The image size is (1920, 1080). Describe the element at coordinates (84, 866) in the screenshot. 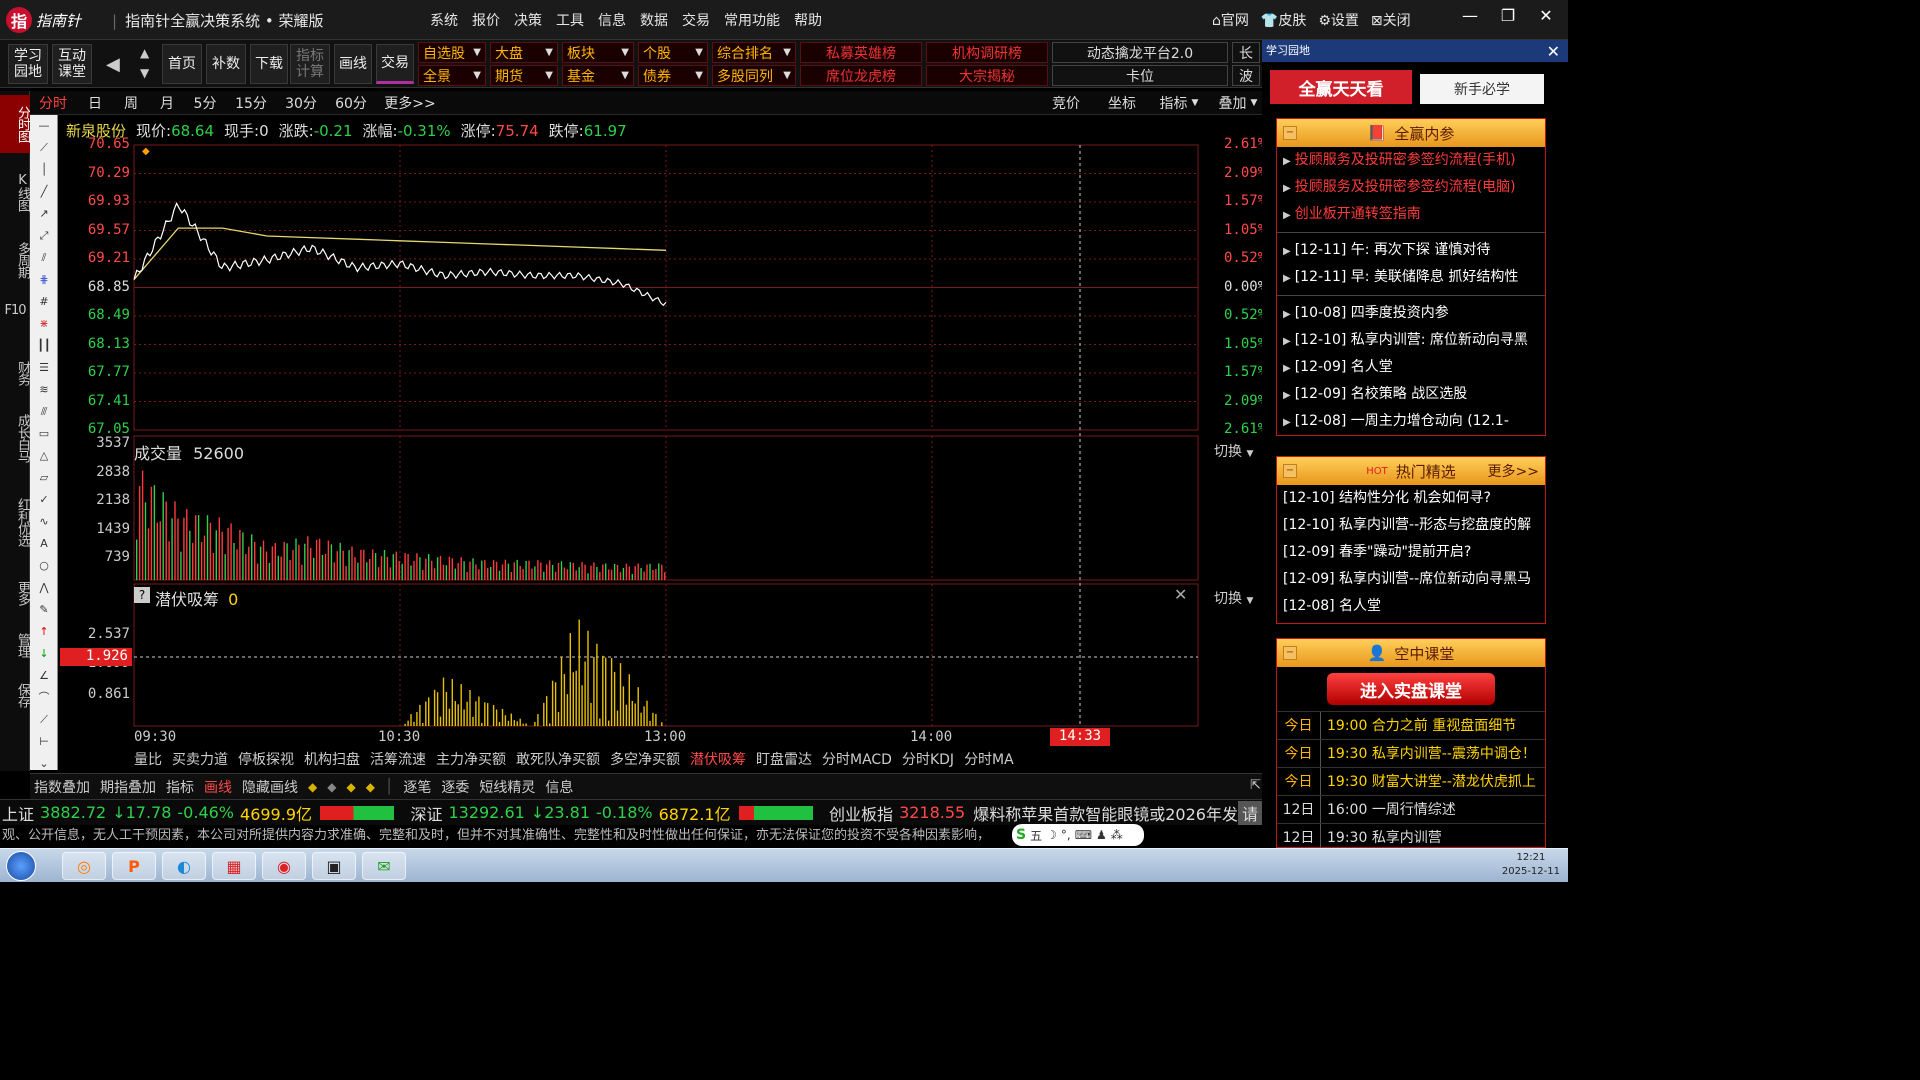

I see `taskbar-app-browser: ◎` at that location.